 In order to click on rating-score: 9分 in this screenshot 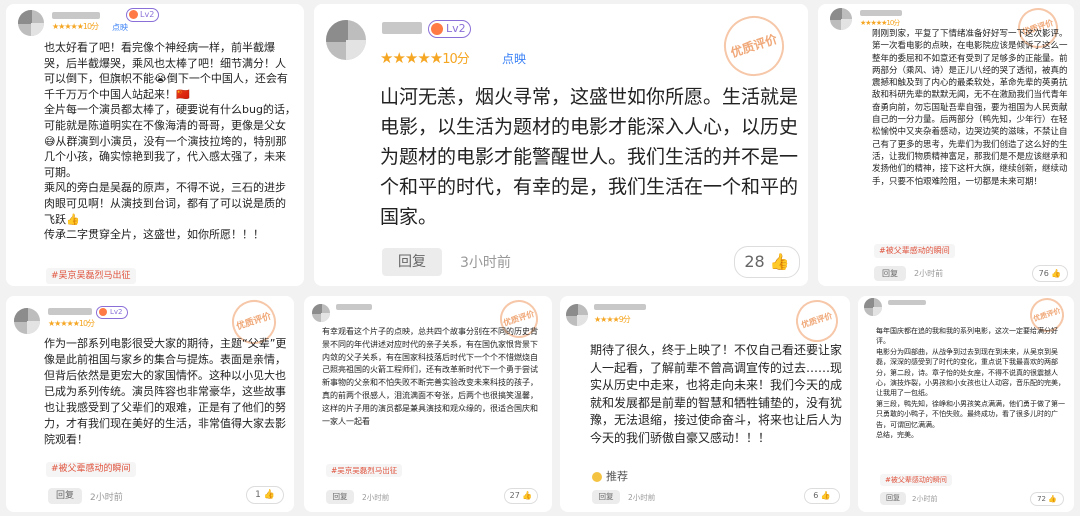, I will do `click(624, 319)`.